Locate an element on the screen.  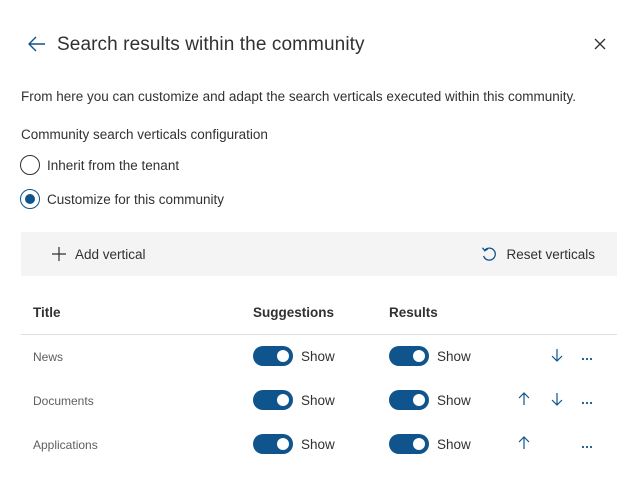
column-header-suggestions: Suggestions is located at coordinates (294, 312).